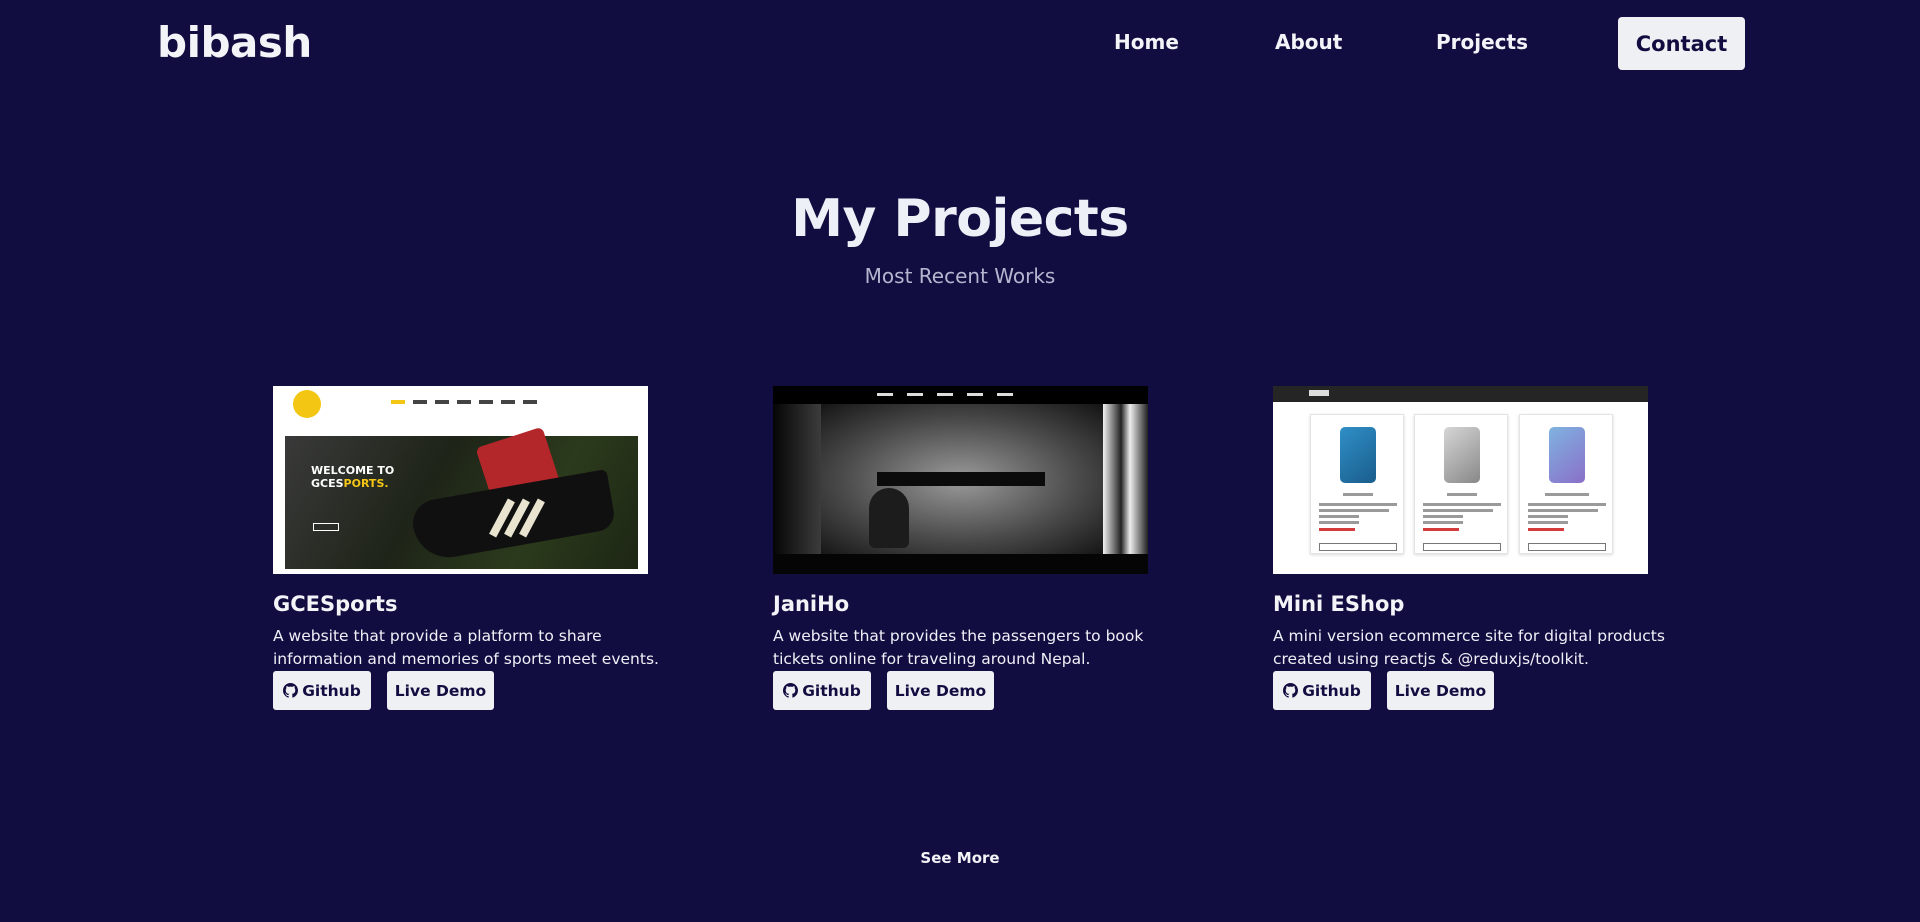  I want to click on thumbnail-welcome-text: WELCOME TO GCESPORTS., so click(353, 477).